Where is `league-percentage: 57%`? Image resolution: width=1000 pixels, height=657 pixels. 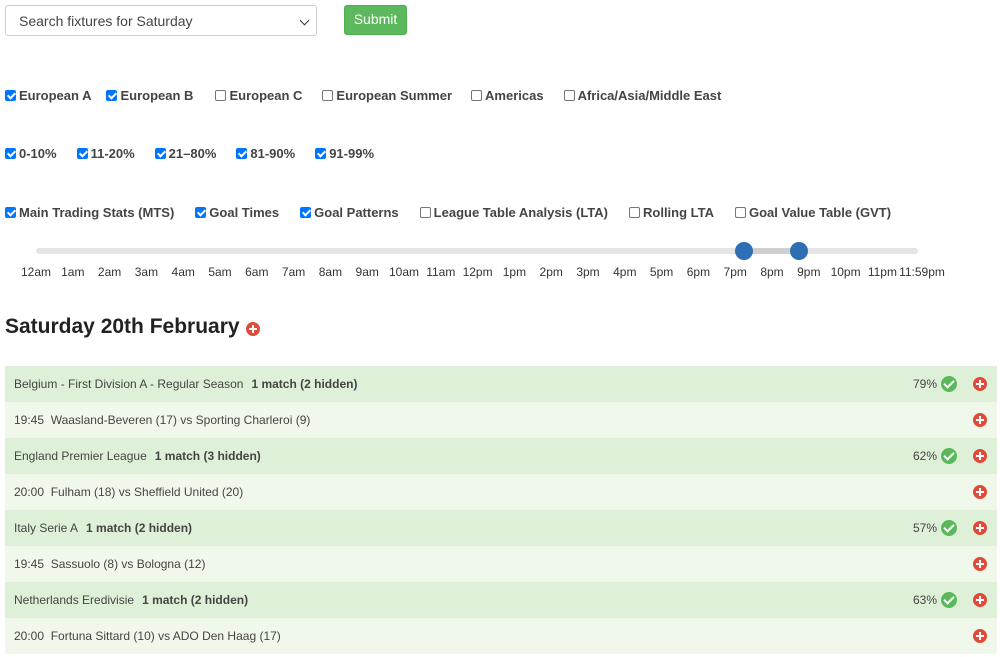 league-percentage: 57% is located at coordinates (935, 528).